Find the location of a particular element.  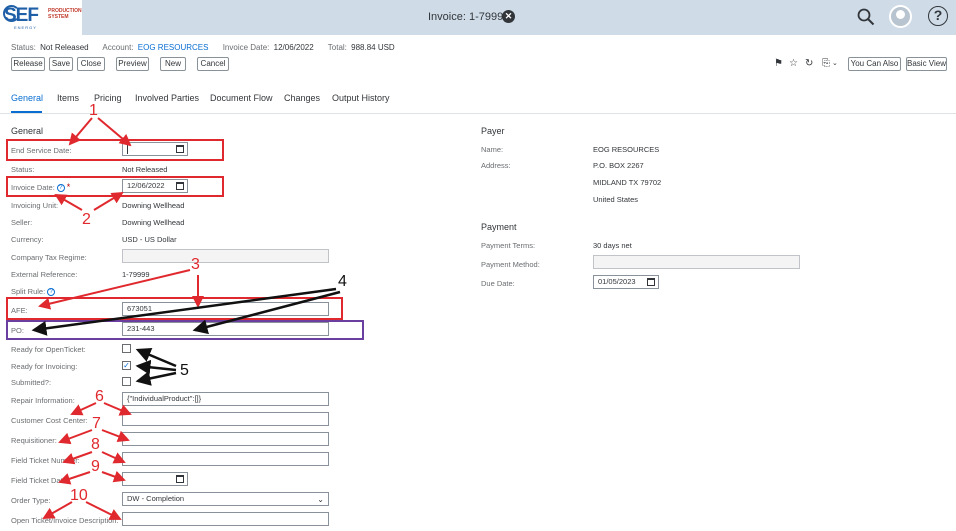

annotation-number-1: 1 is located at coordinates (93, 110).